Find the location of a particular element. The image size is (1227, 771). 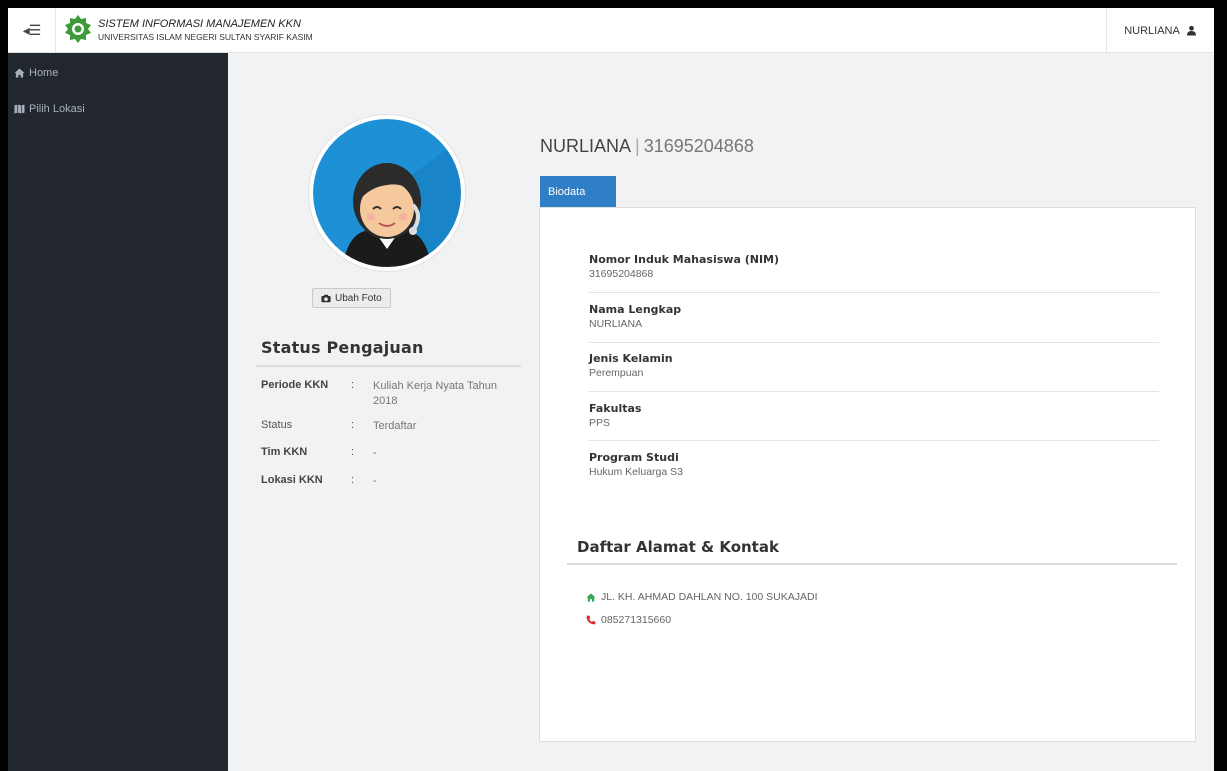

profile-nim: 31695204868 is located at coordinates (698, 146).